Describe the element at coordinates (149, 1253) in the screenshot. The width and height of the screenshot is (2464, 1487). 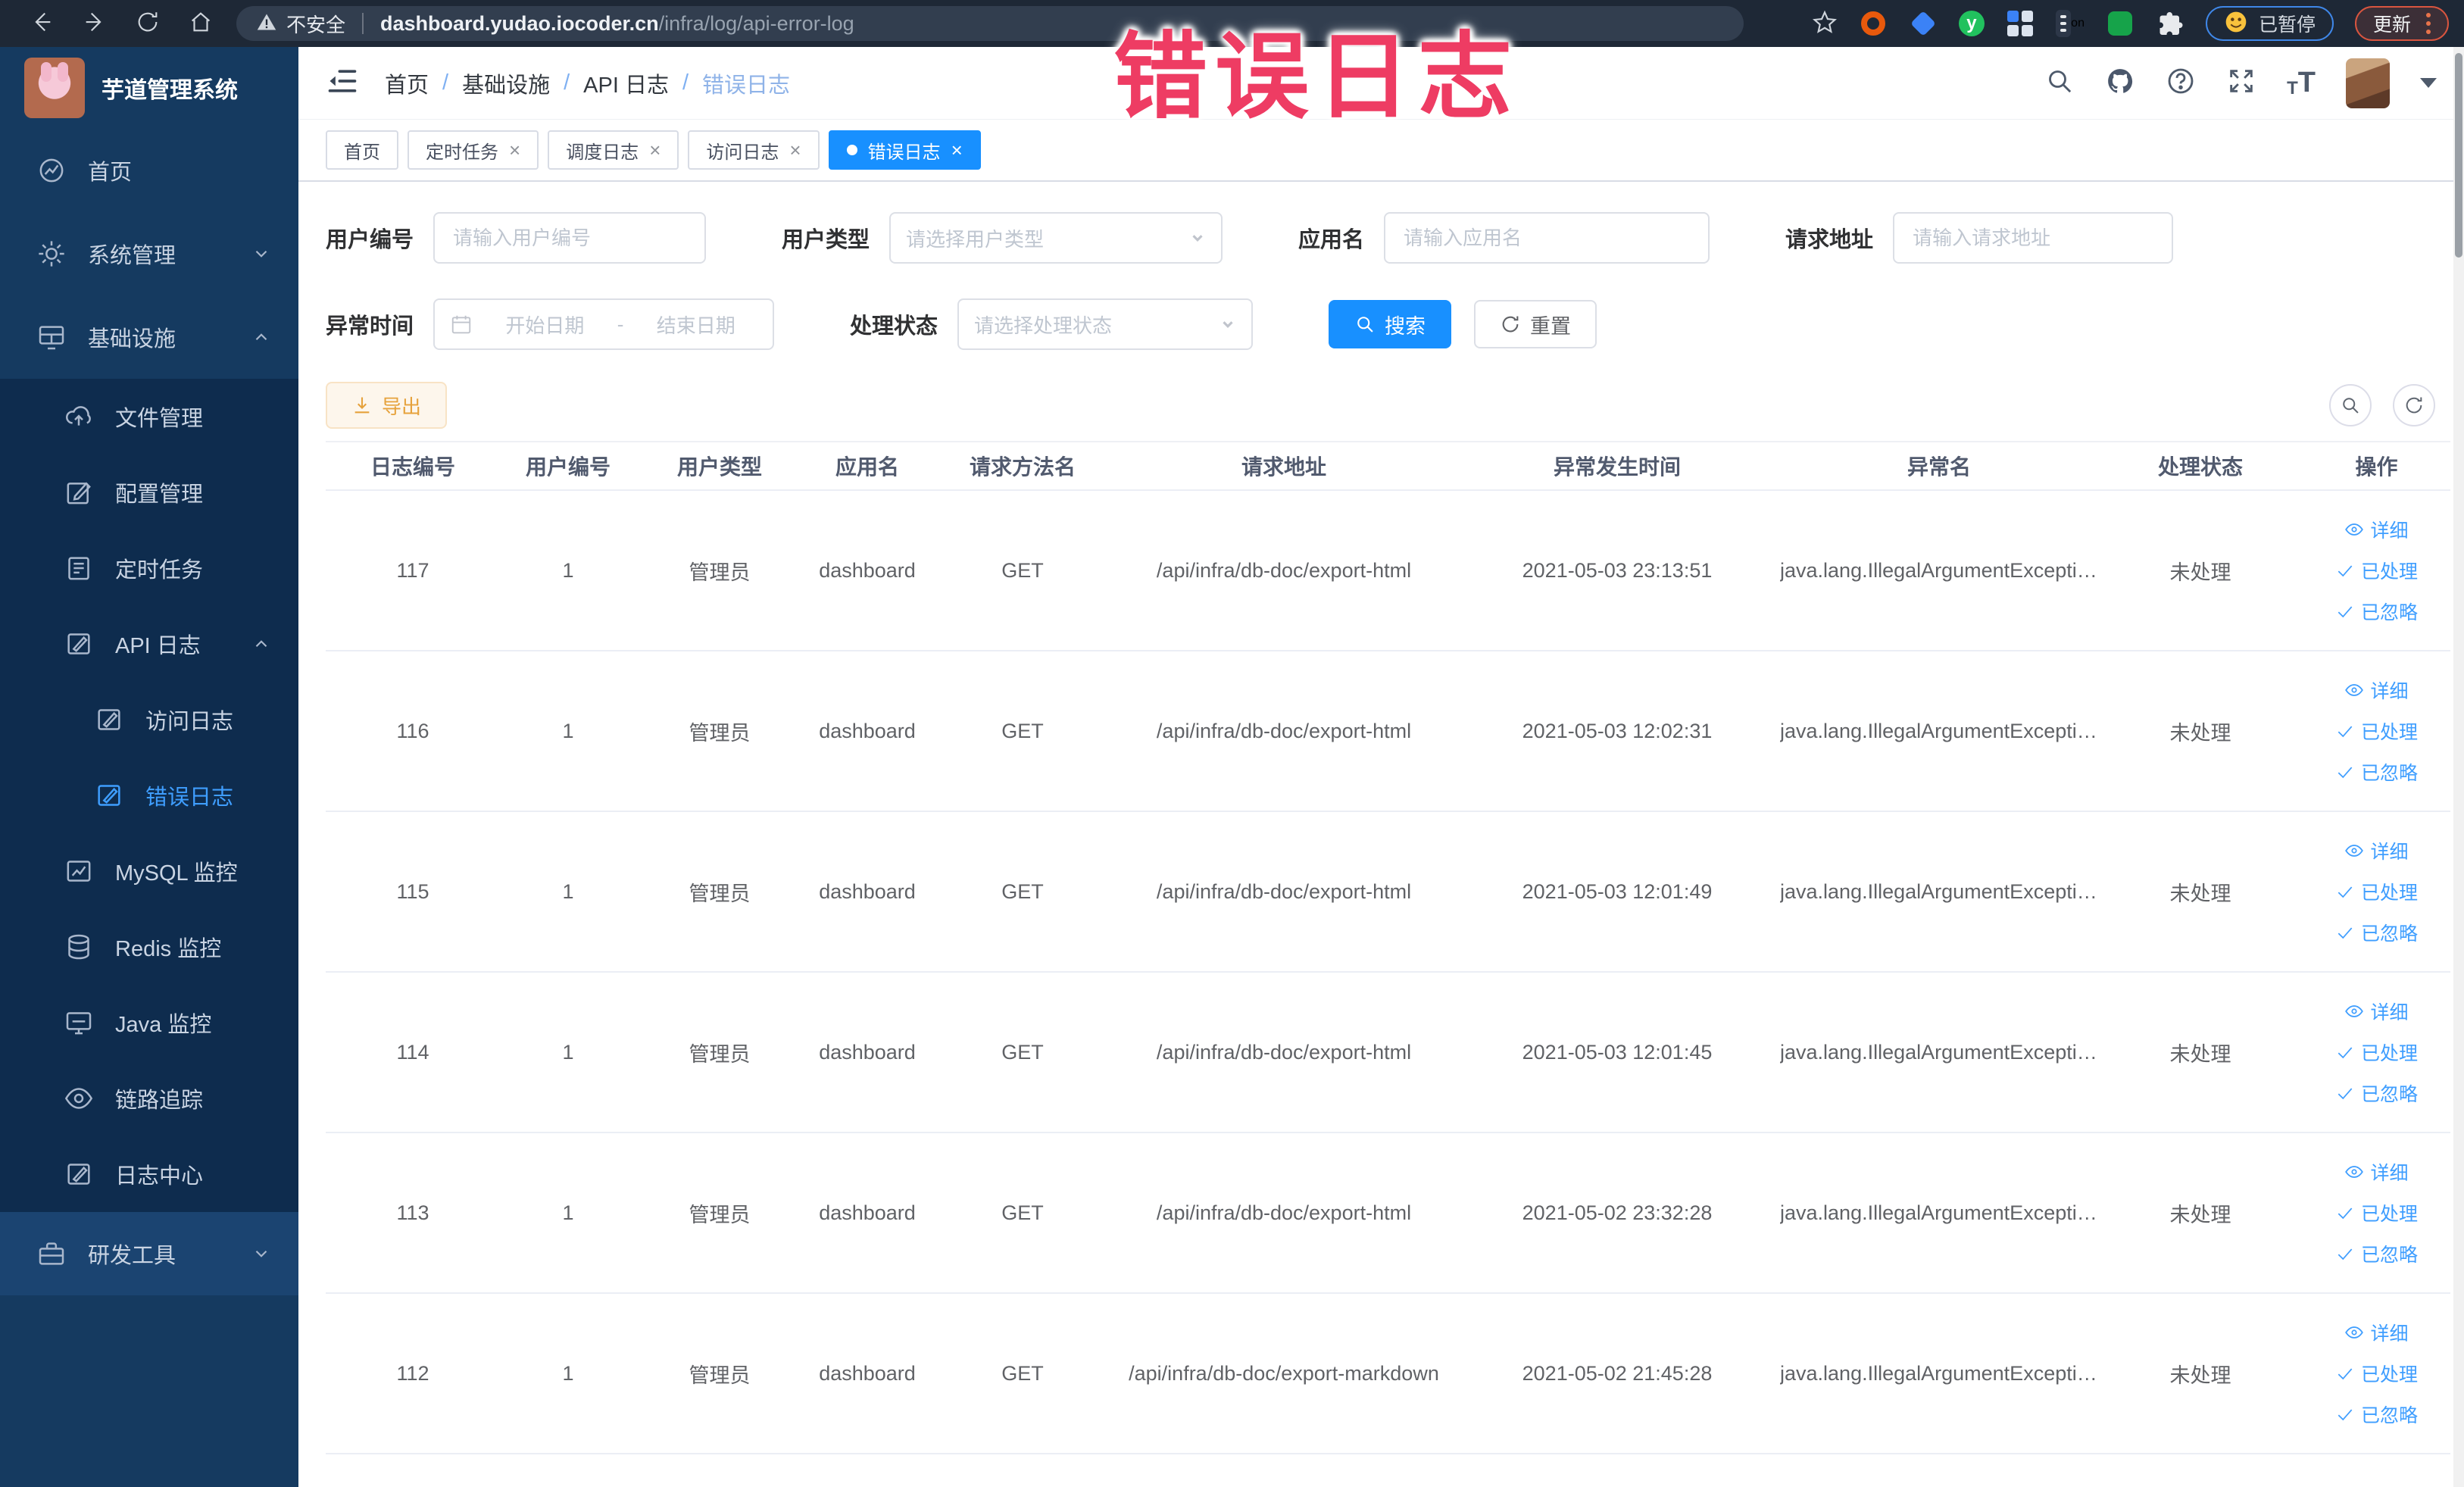
I see `sidebar-item-devtools: 研发工具` at that location.